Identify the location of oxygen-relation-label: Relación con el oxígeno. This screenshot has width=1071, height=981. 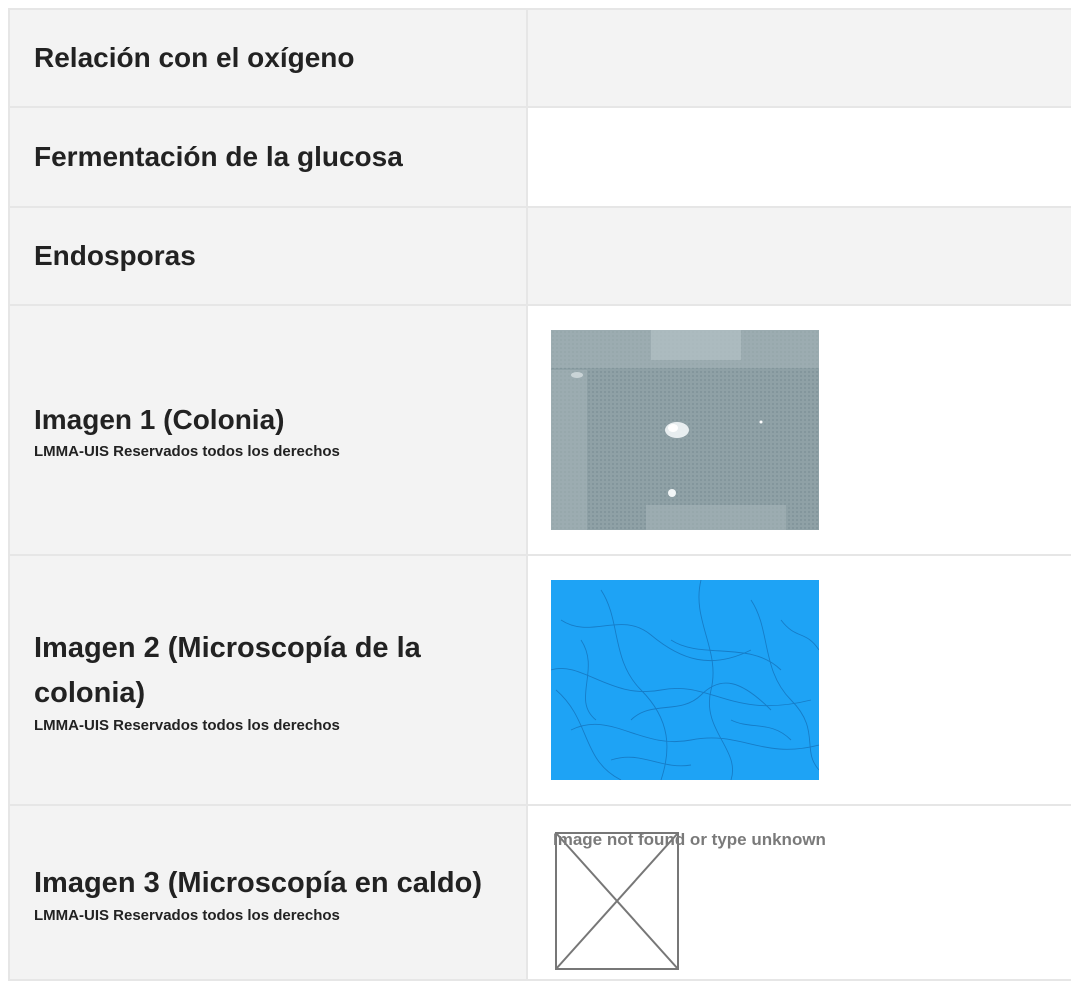
(194, 57).